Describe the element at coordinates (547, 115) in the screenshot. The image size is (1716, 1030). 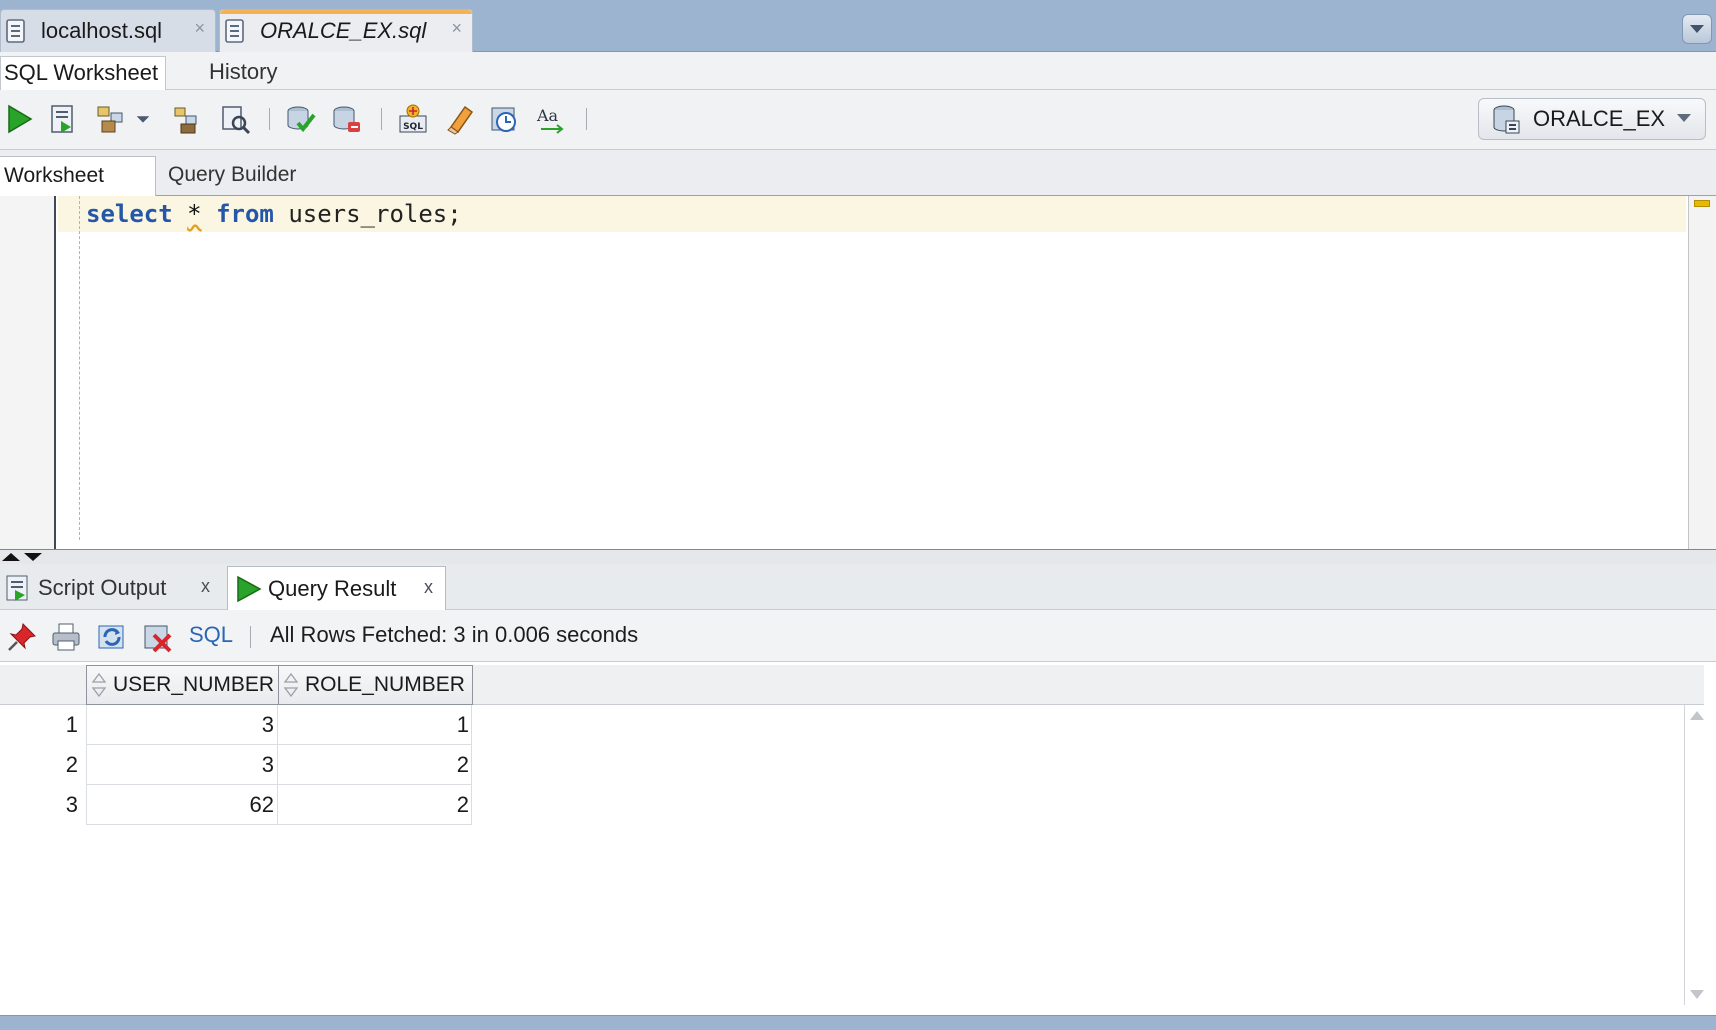
I see `svg-text: Aa` at that location.